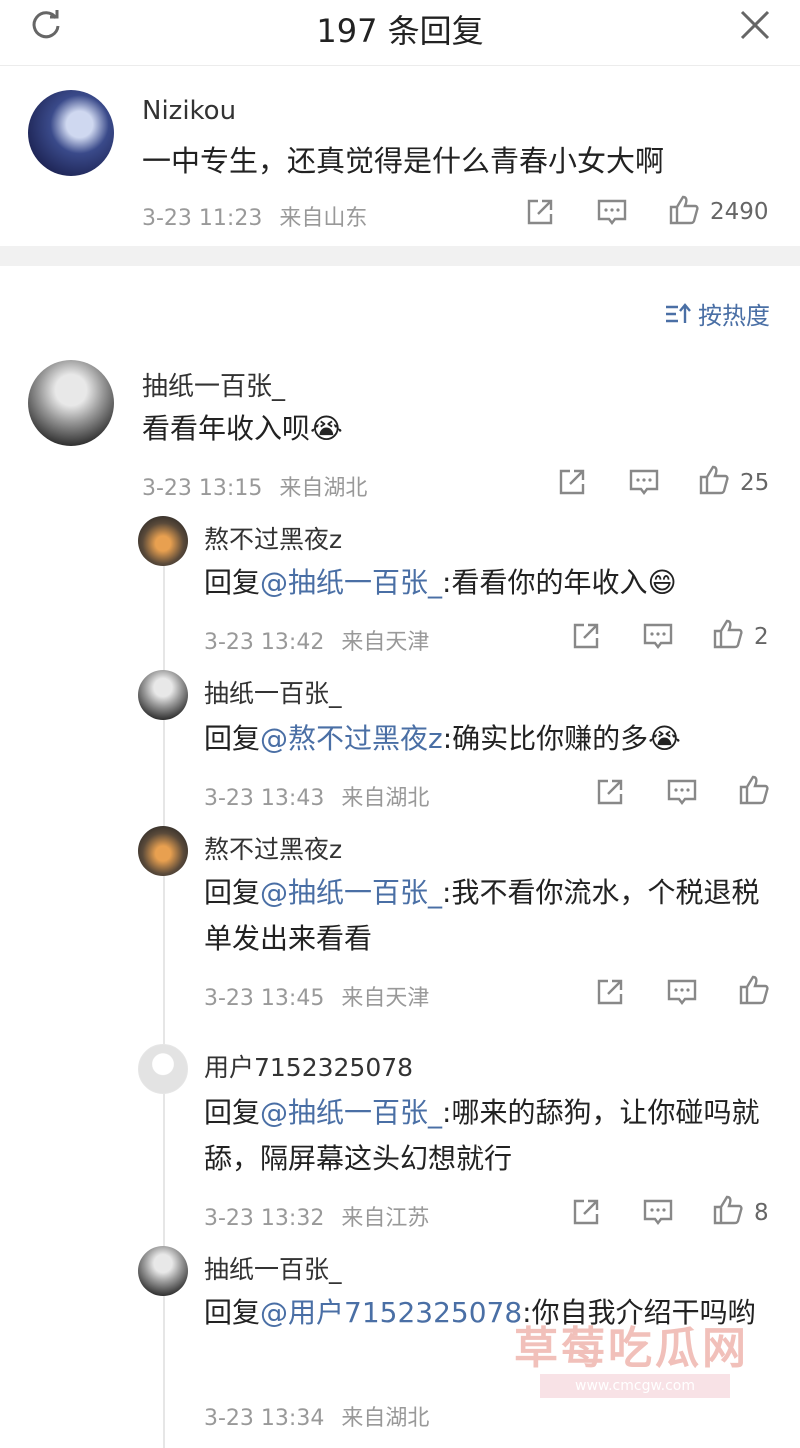 This screenshot has width=800, height=1448. What do you see at coordinates (264, 798) in the screenshot?
I see `timestamp: 3-23 13:43` at bounding box center [264, 798].